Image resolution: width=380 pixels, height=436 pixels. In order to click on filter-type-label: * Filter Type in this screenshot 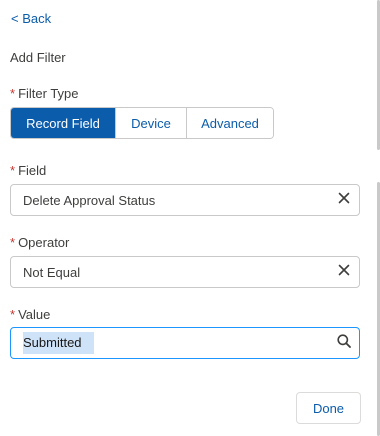, I will do `click(44, 93)`.